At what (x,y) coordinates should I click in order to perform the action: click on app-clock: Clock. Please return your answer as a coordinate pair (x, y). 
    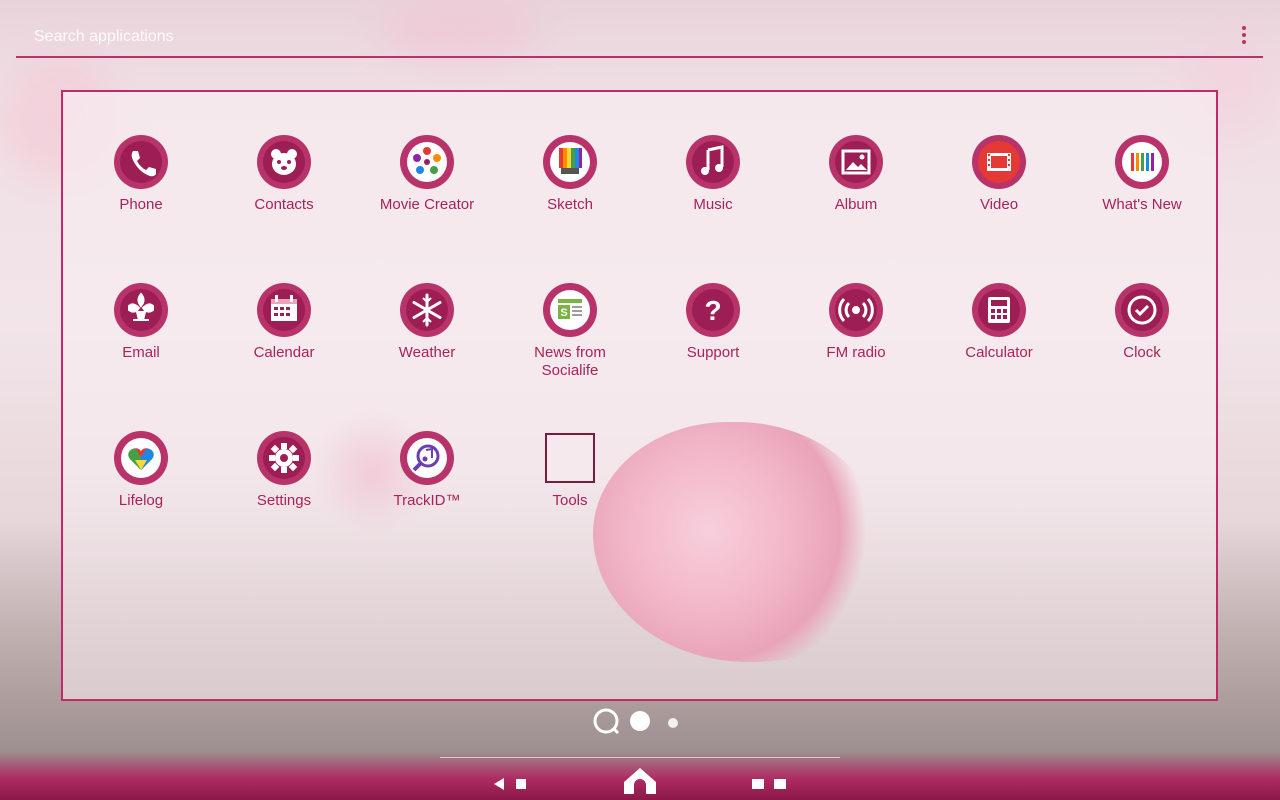
    Looking at the image, I should click on (1142, 322).